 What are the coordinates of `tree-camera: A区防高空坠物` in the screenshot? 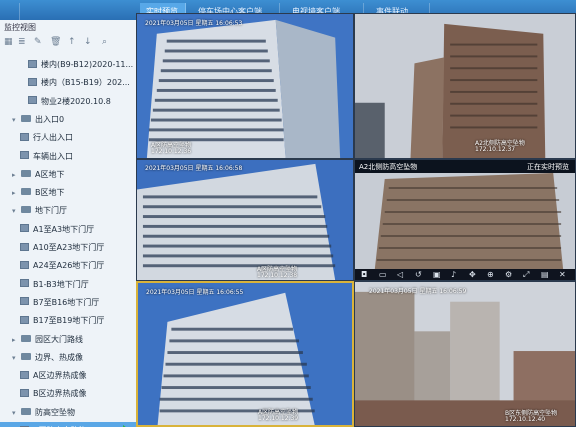 It's located at (68, 424).